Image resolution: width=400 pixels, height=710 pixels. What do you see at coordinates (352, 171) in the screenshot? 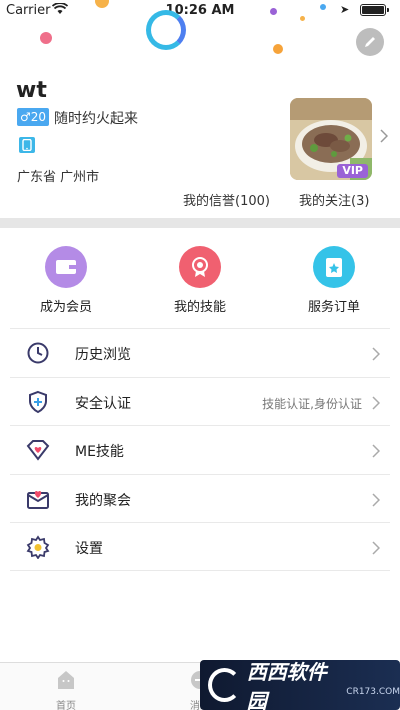
I see `vip-badge: VIP` at bounding box center [352, 171].